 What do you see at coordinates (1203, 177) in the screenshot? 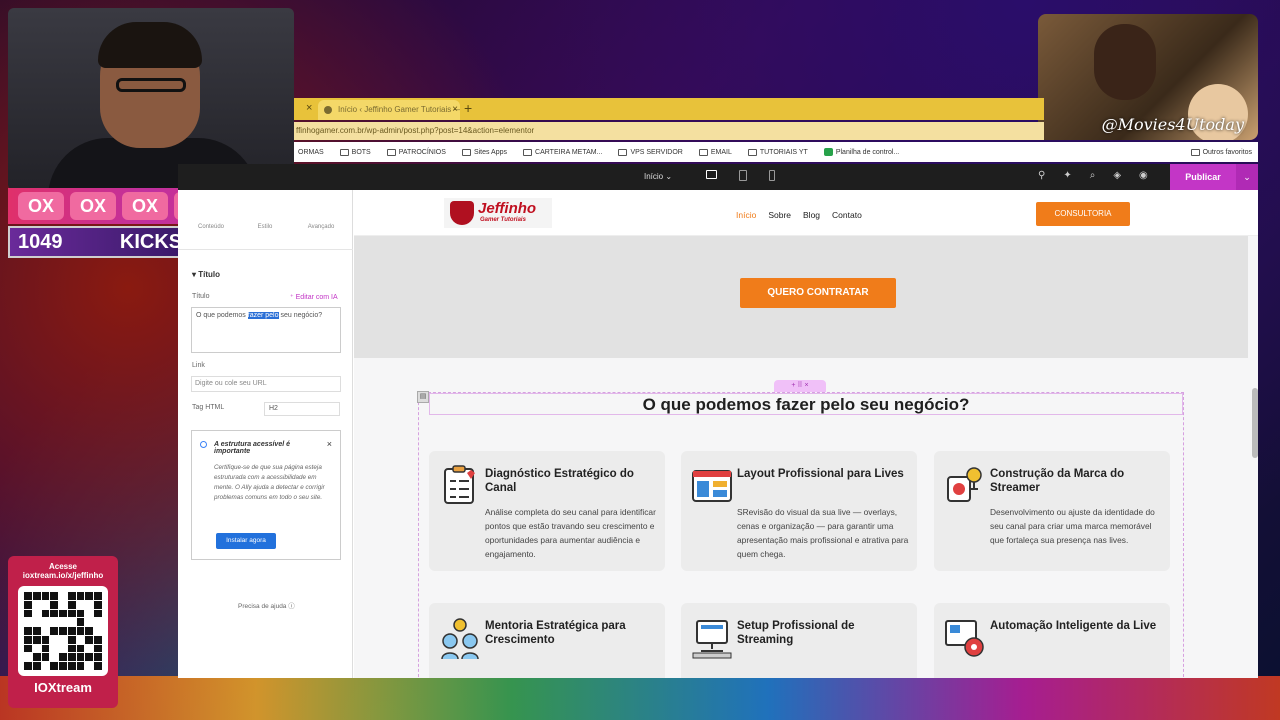
I see `publish-button: Publicar` at bounding box center [1203, 177].